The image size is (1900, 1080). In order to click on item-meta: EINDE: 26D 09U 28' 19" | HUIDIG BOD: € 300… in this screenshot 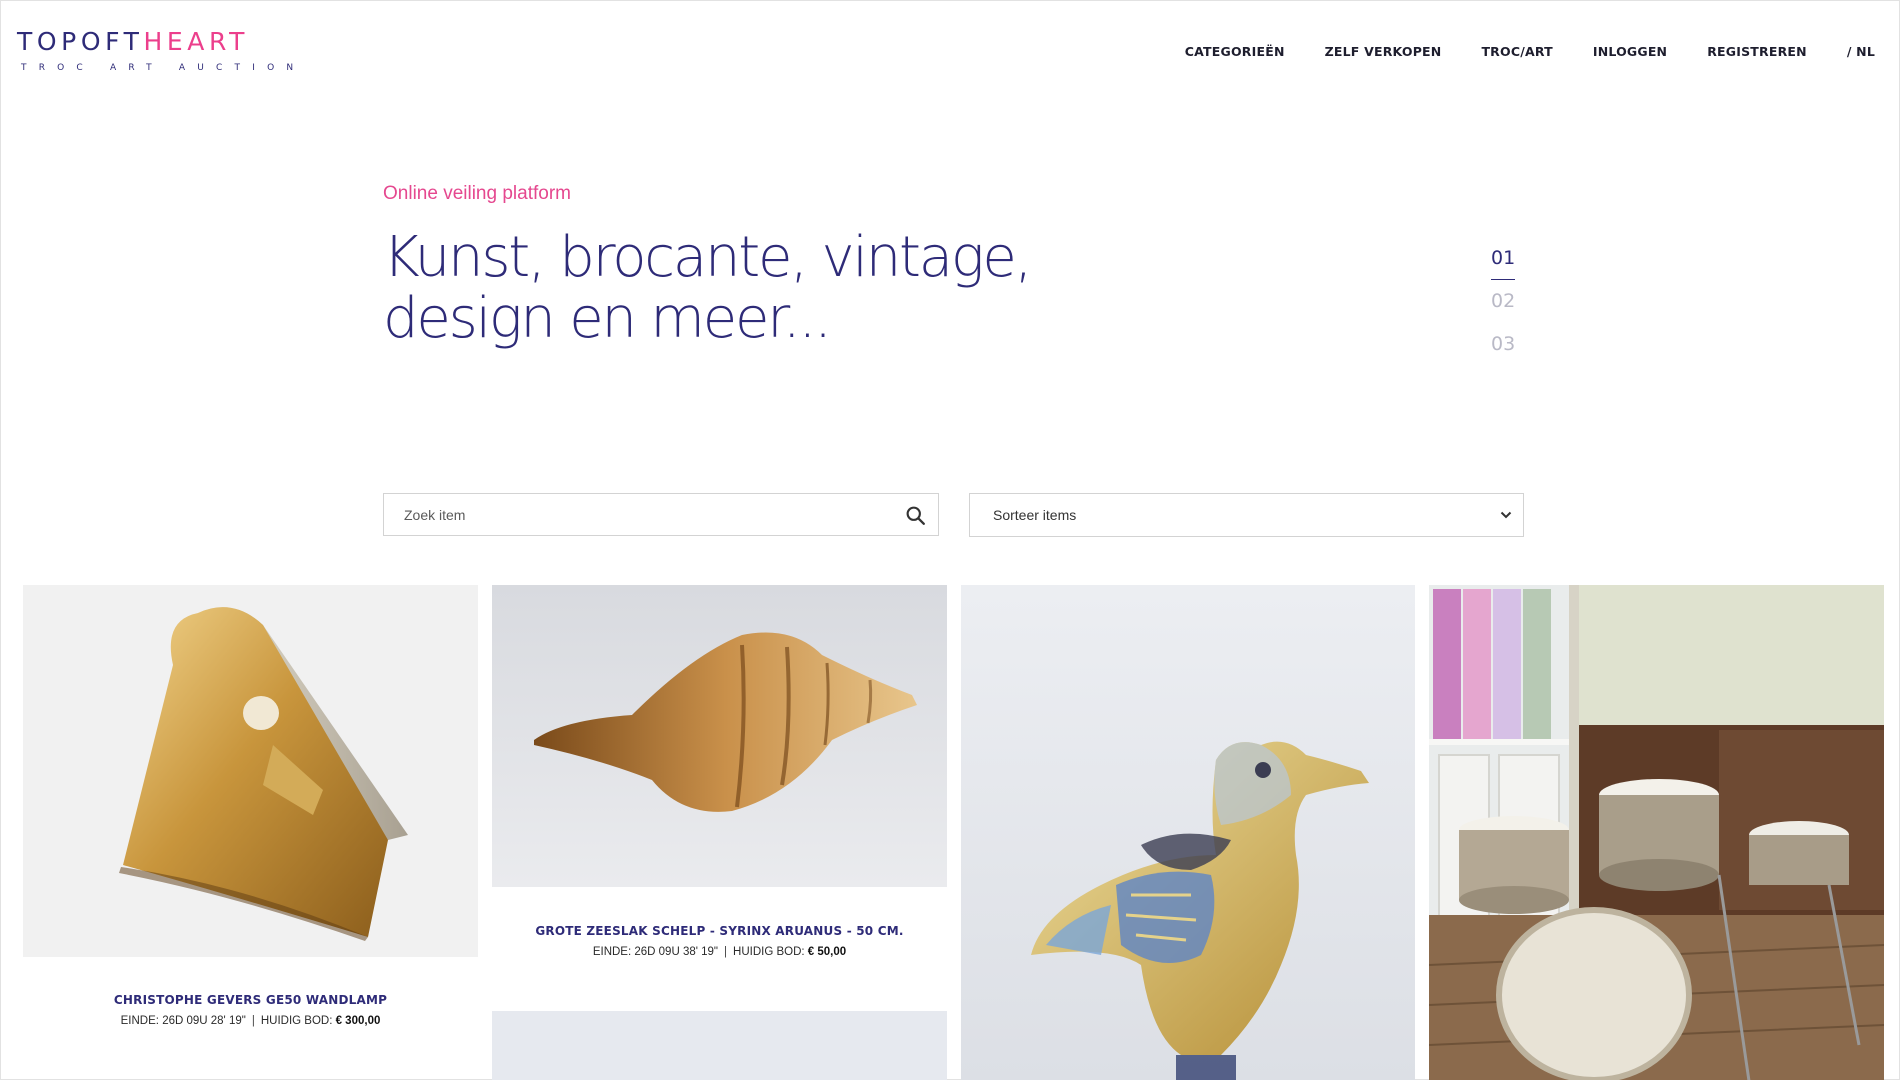, I will do `click(250, 1021)`.